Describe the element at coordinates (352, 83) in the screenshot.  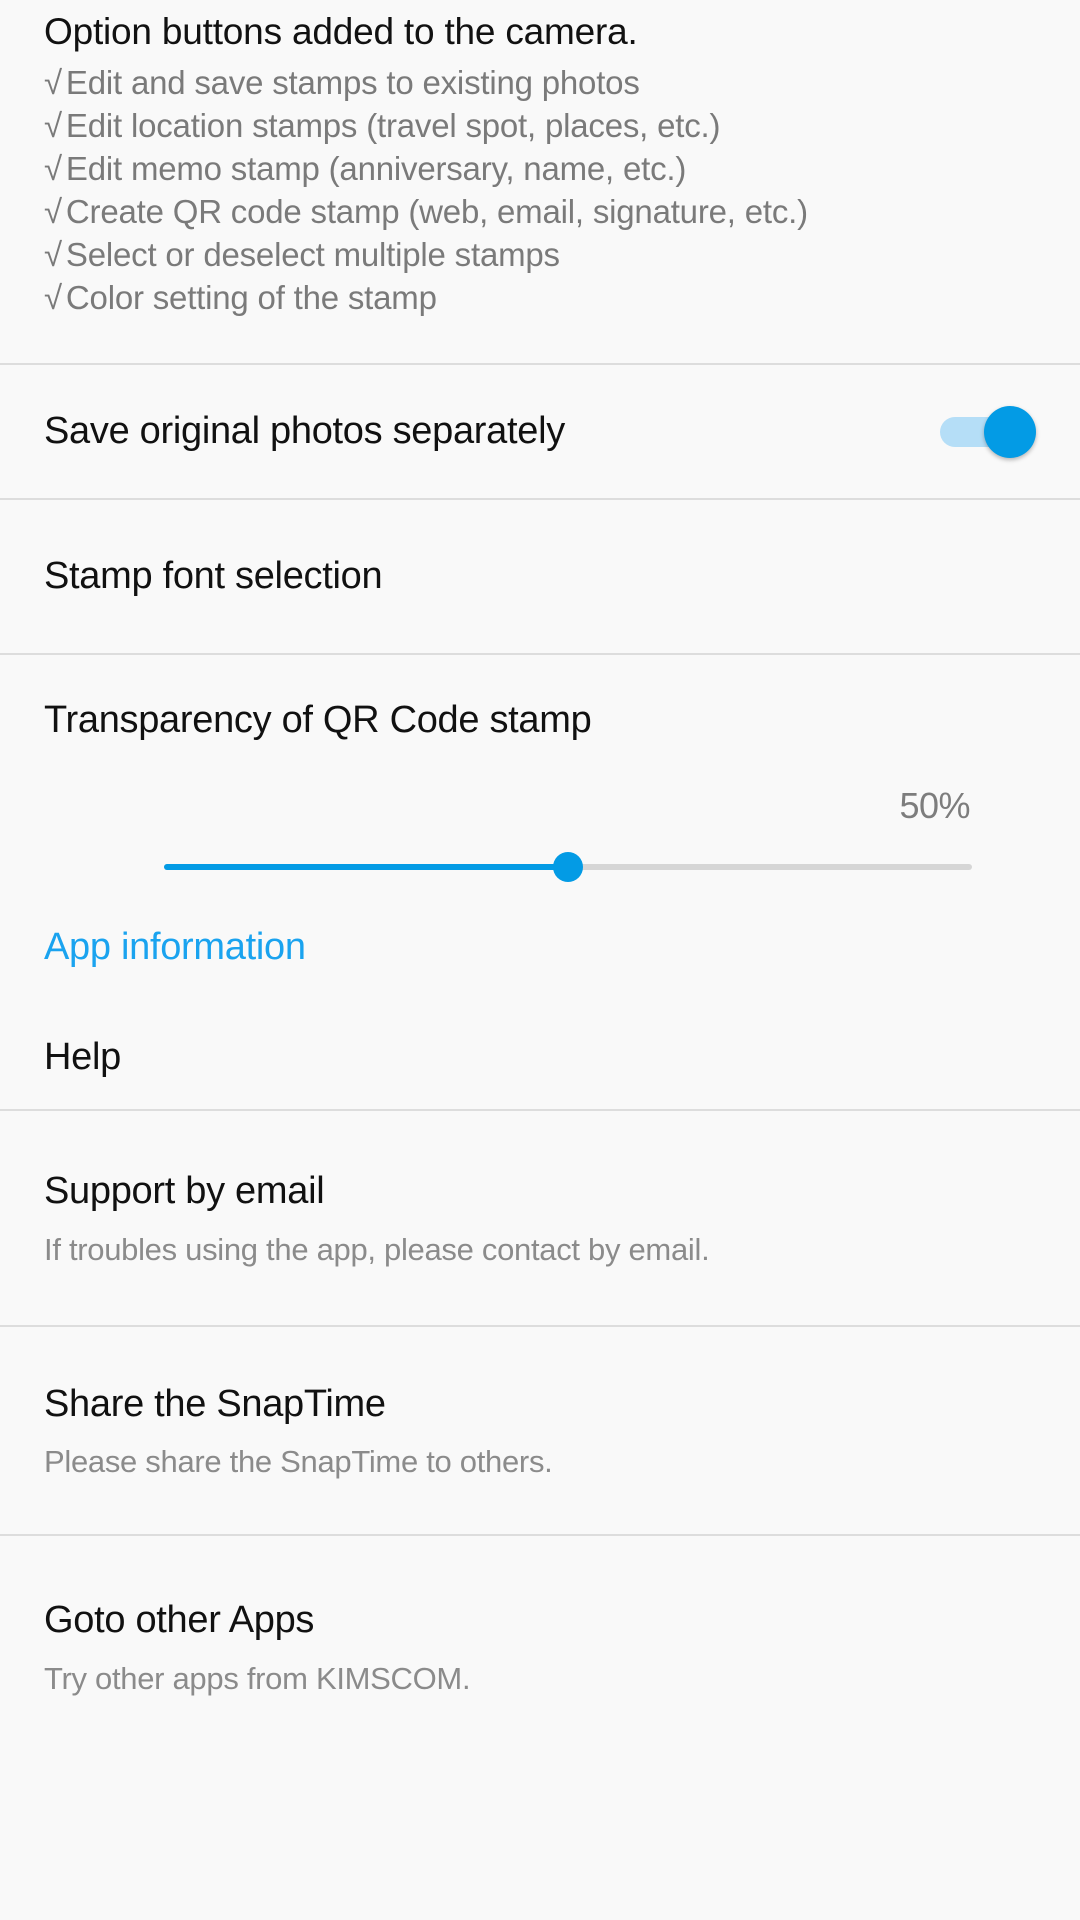
I see `changelog-item-label: Edit and save stamps to existing photos` at that location.